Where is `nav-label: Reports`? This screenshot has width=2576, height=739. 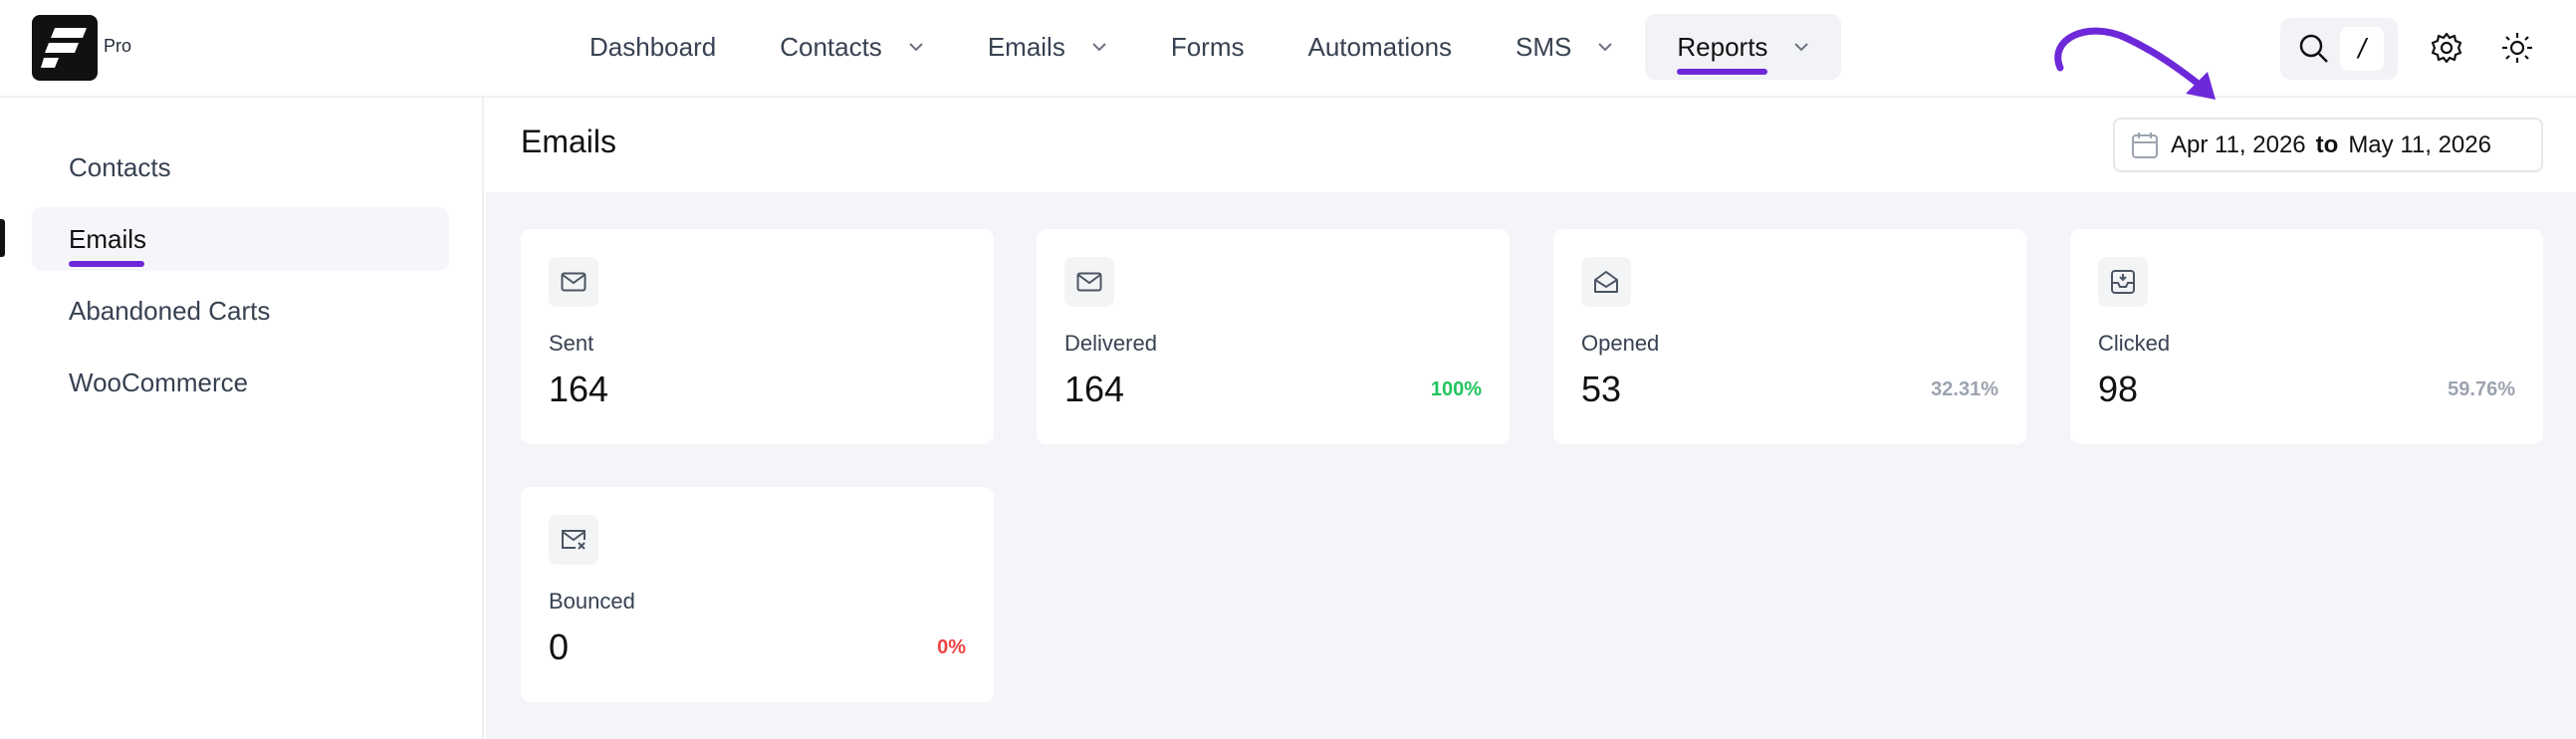
nav-label: Reports is located at coordinates (1722, 53).